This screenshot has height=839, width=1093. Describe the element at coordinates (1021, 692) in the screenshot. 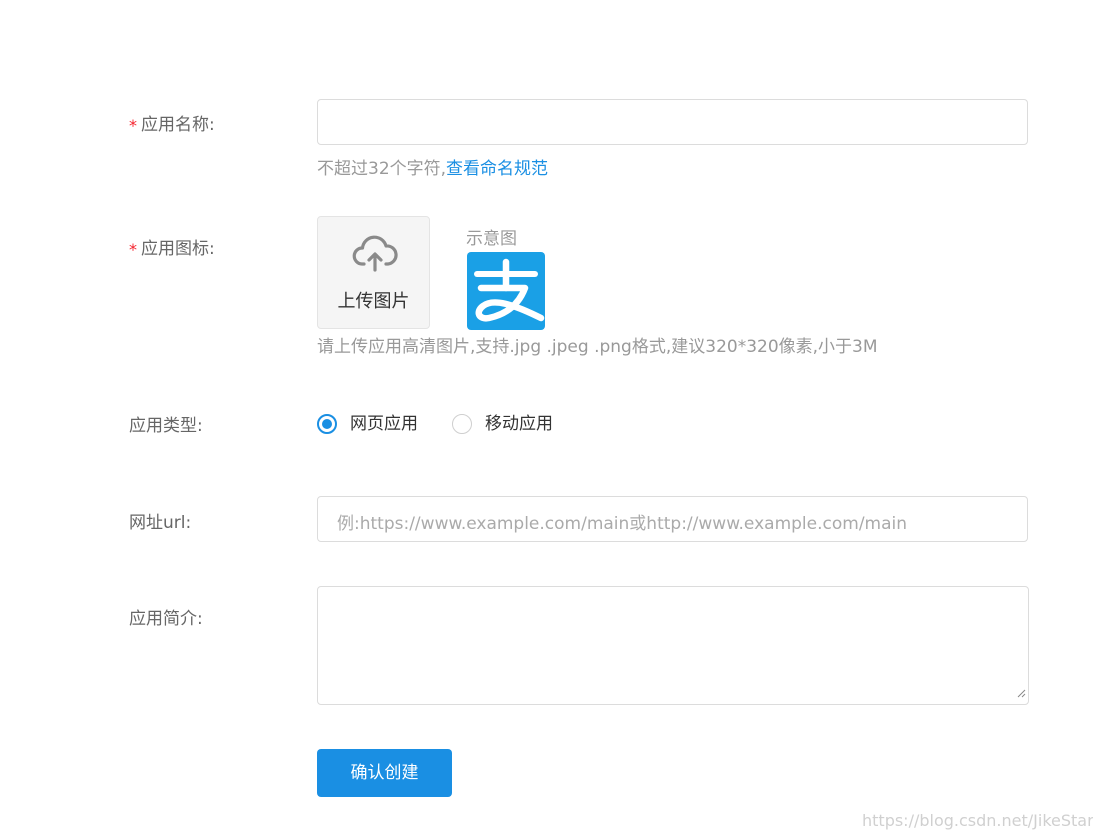

I see `resize-grip-icon` at that location.